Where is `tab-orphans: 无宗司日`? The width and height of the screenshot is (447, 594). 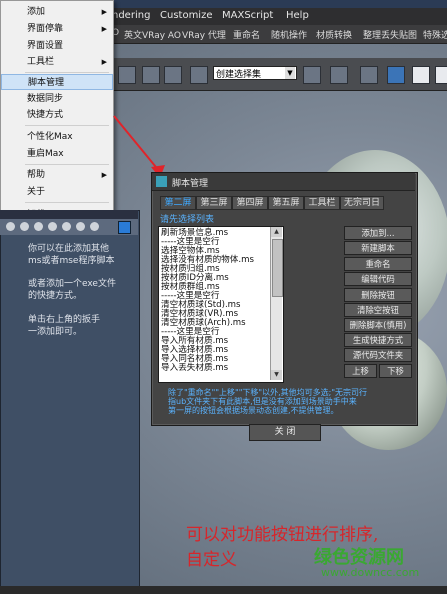 tab-orphans: 无宗司日 is located at coordinates (362, 203).